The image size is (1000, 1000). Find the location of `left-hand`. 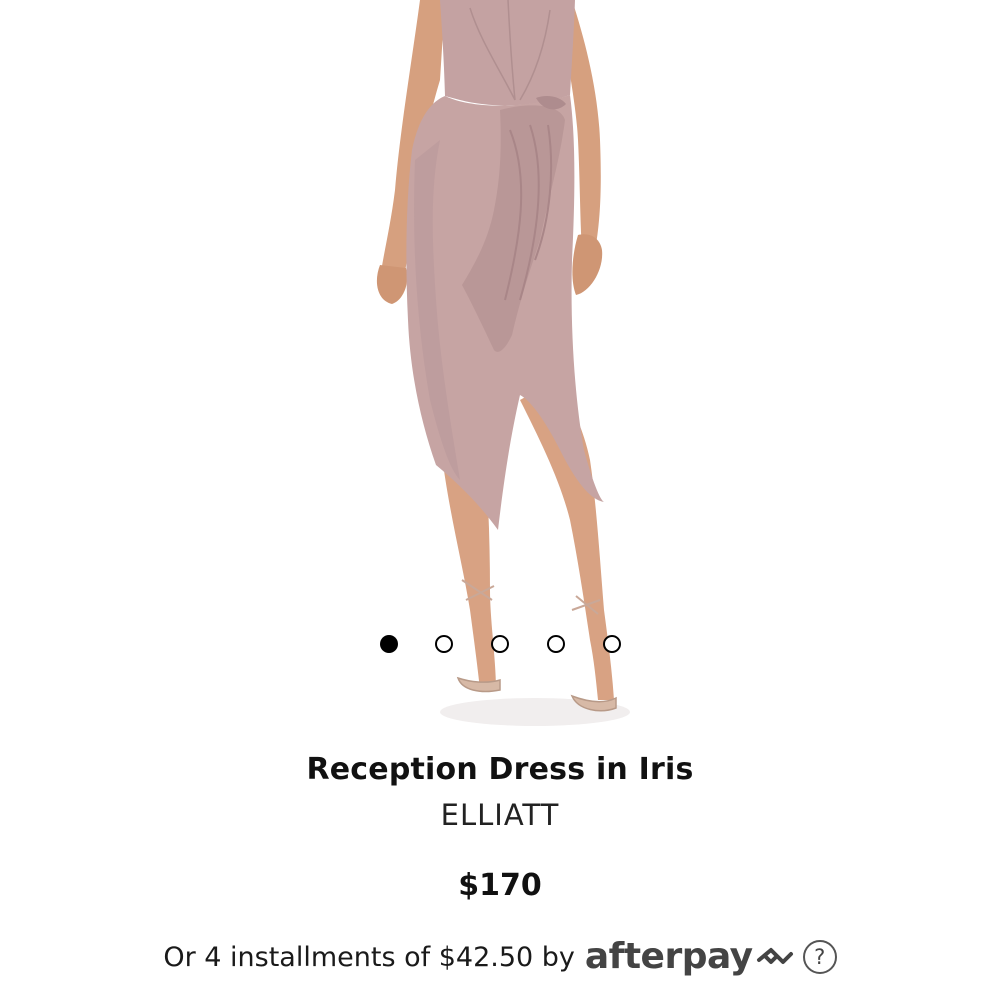

left-hand is located at coordinates (392, 284).